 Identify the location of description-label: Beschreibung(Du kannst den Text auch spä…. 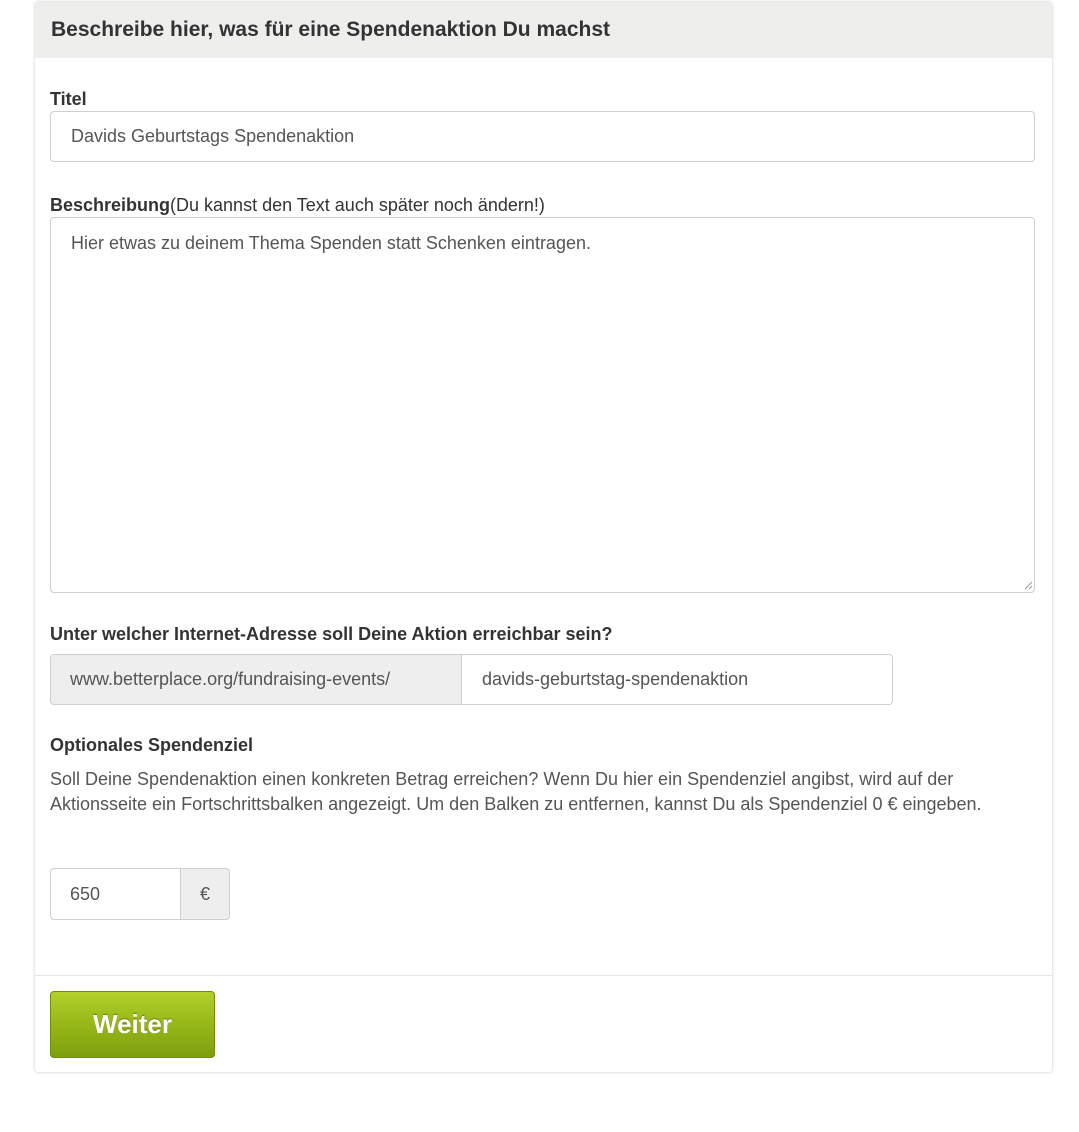
(297, 205).